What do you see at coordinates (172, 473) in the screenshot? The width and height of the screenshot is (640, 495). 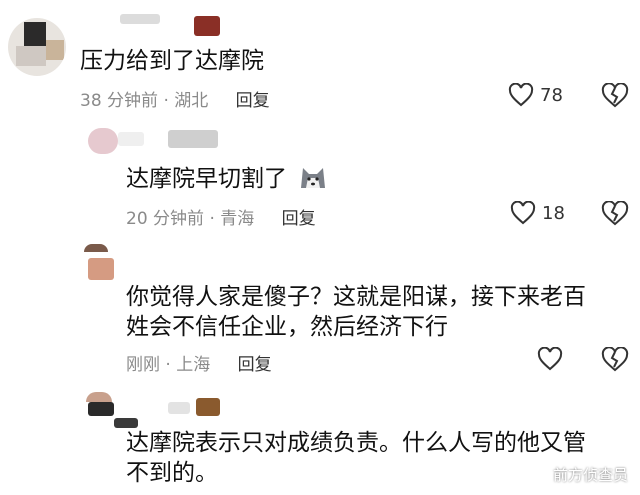 I see `comment-text-line-2: 不到的。` at bounding box center [172, 473].